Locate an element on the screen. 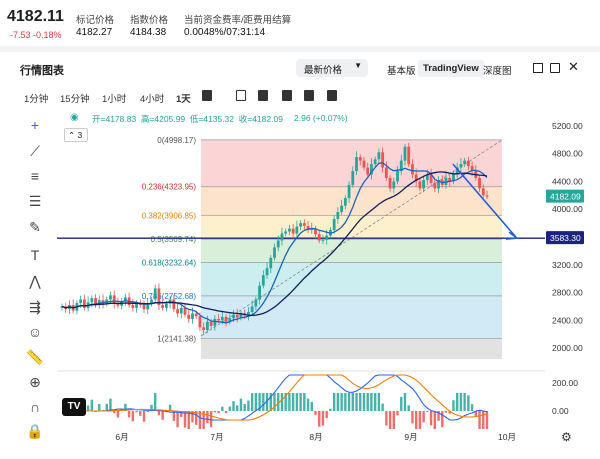  time-tick: 6月 is located at coordinates (121, 437).